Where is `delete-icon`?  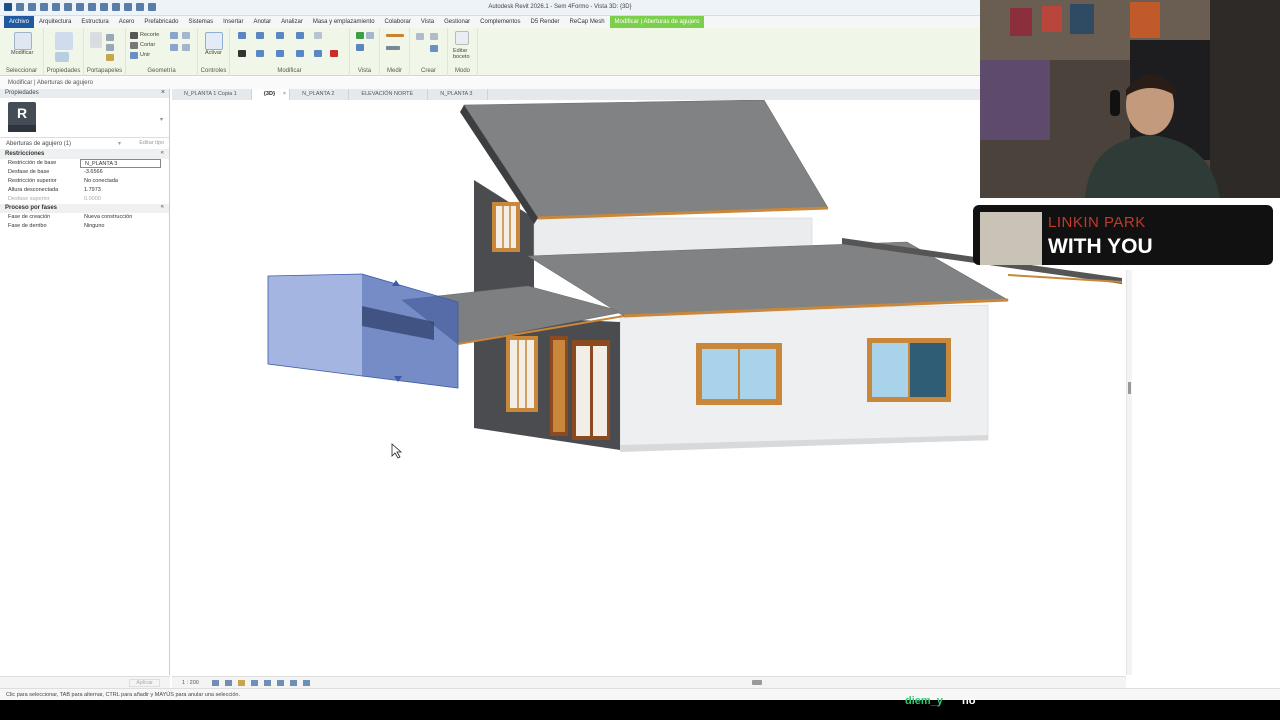 delete-icon is located at coordinates (334, 53).